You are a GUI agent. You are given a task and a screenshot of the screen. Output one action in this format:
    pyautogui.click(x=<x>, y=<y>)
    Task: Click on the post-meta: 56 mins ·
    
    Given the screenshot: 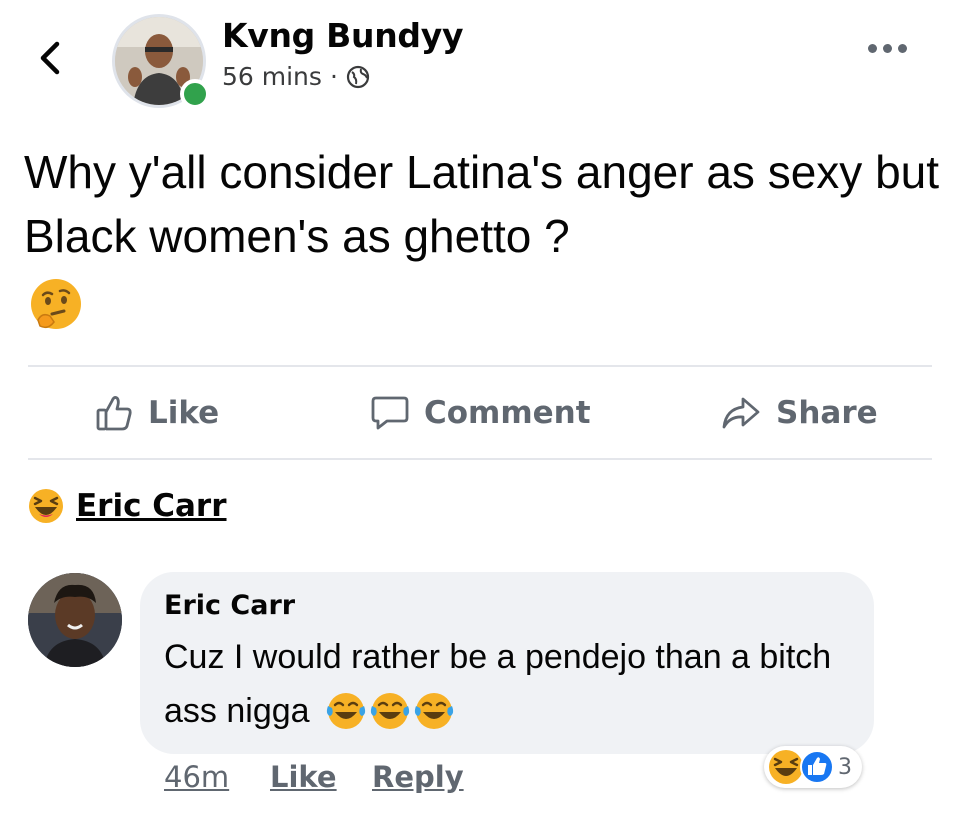 What is the action you would take?
    pyautogui.click(x=296, y=76)
    